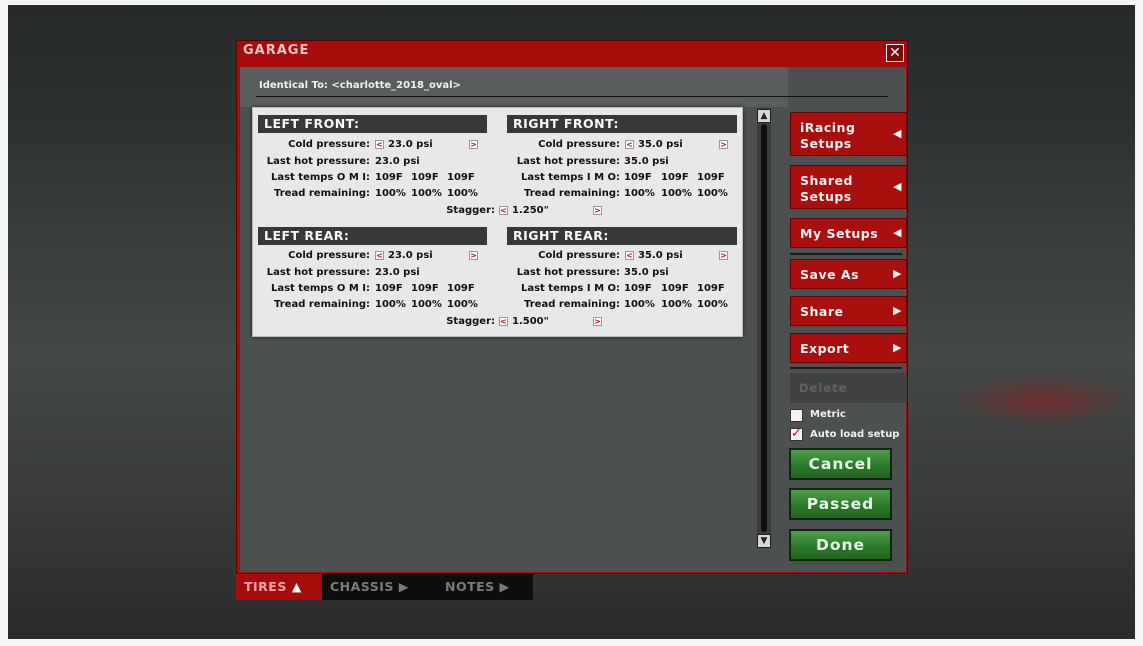 The image size is (1143, 646). I want to click on my-setups-button: My Setups ◀, so click(848, 233).